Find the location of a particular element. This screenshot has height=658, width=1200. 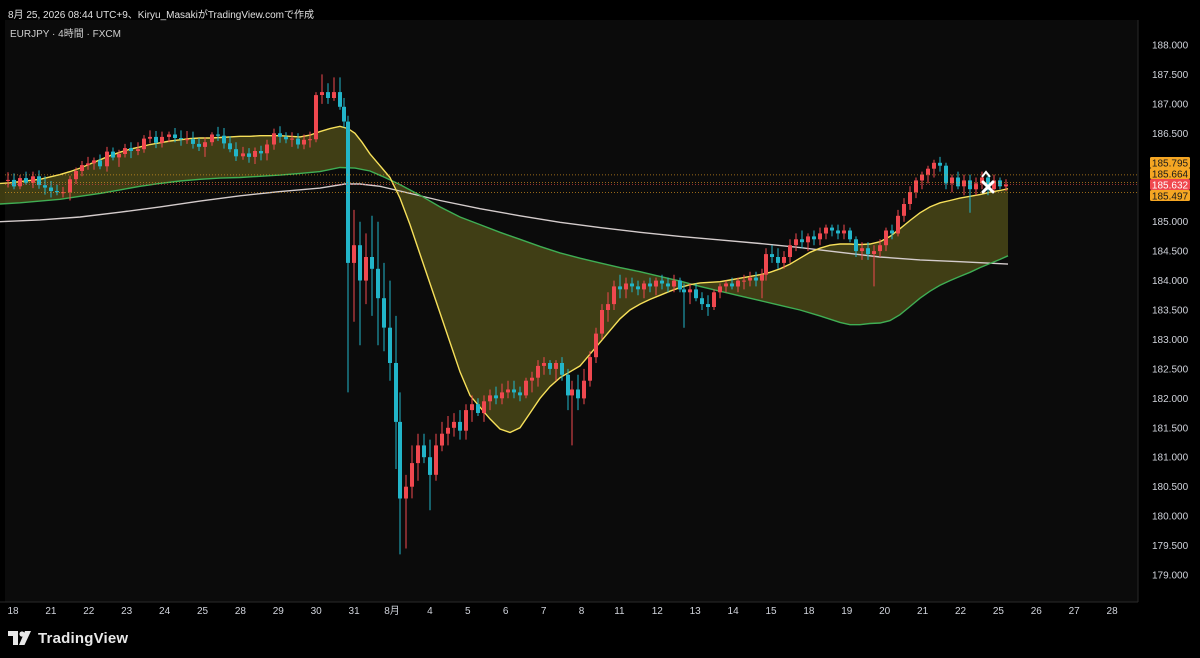

price-tag: 185.795 is located at coordinates (1170, 163).